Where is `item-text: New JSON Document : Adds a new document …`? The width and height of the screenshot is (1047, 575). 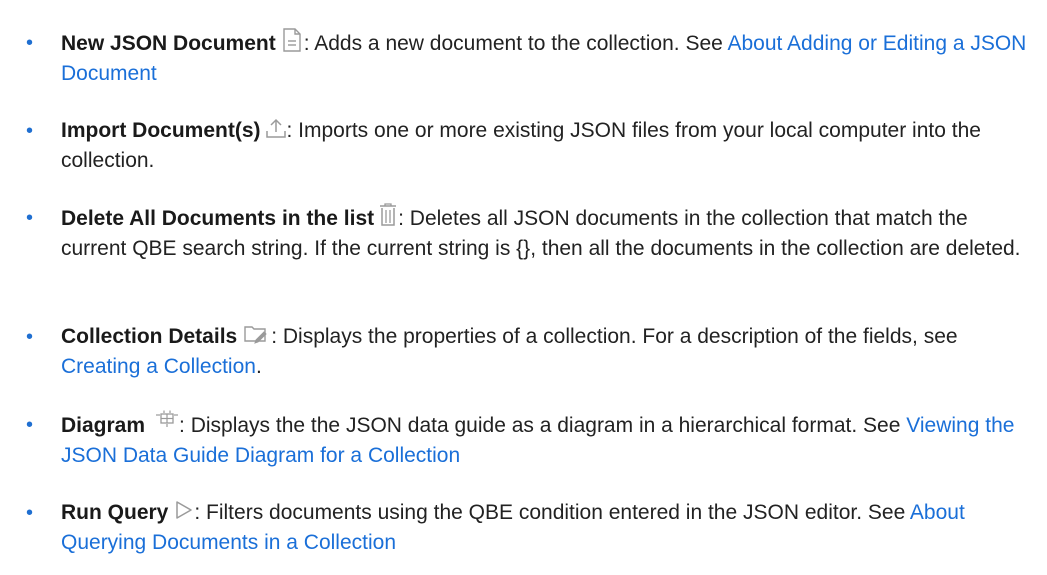
item-text: New JSON Document : Adds a new document … is located at coordinates (546, 58).